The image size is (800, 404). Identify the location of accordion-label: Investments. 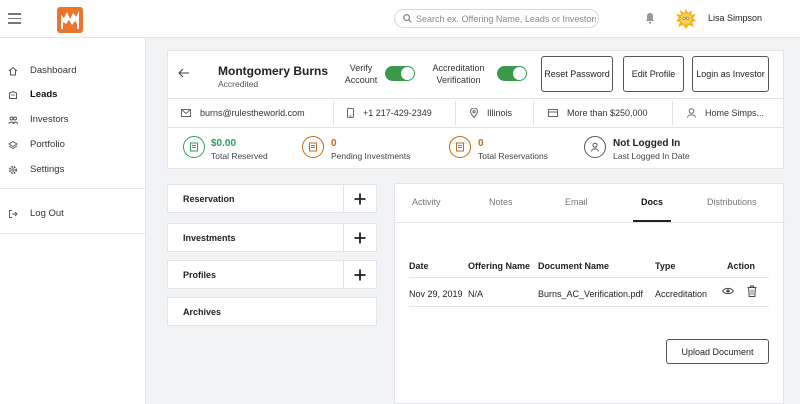
(209, 238).